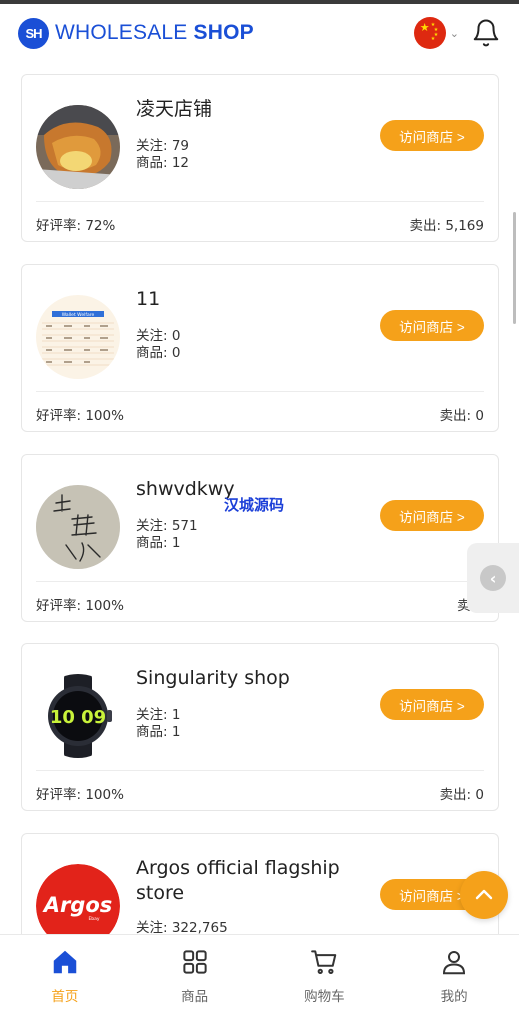 Image resolution: width=519 pixels, height=1024 pixels. What do you see at coordinates (182, 928) in the screenshot?
I see `follow-count: 关注: 322,765` at bounding box center [182, 928].